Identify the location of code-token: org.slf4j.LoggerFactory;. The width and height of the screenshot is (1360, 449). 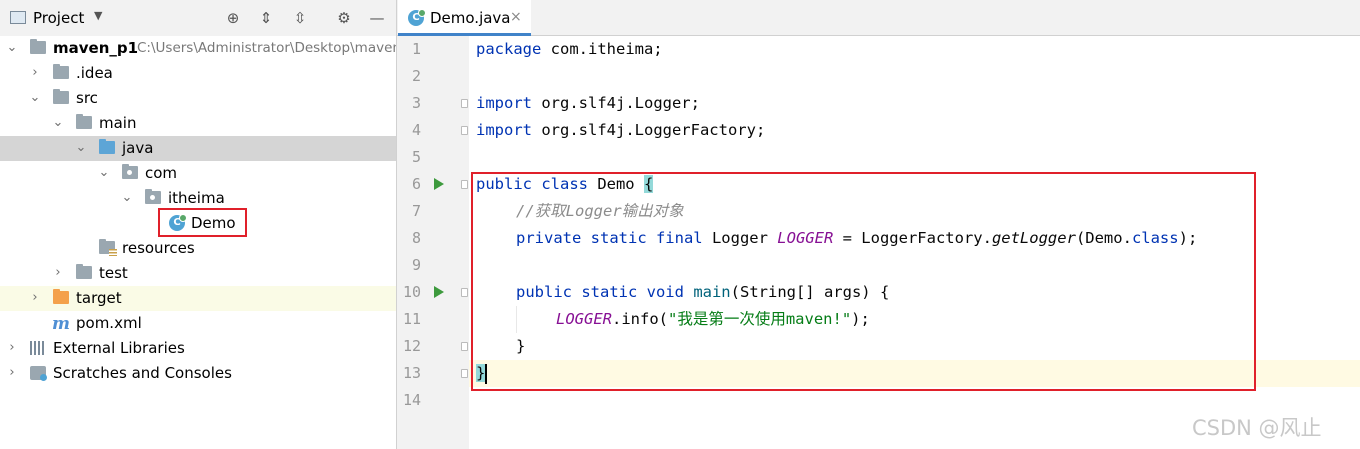
(649, 130).